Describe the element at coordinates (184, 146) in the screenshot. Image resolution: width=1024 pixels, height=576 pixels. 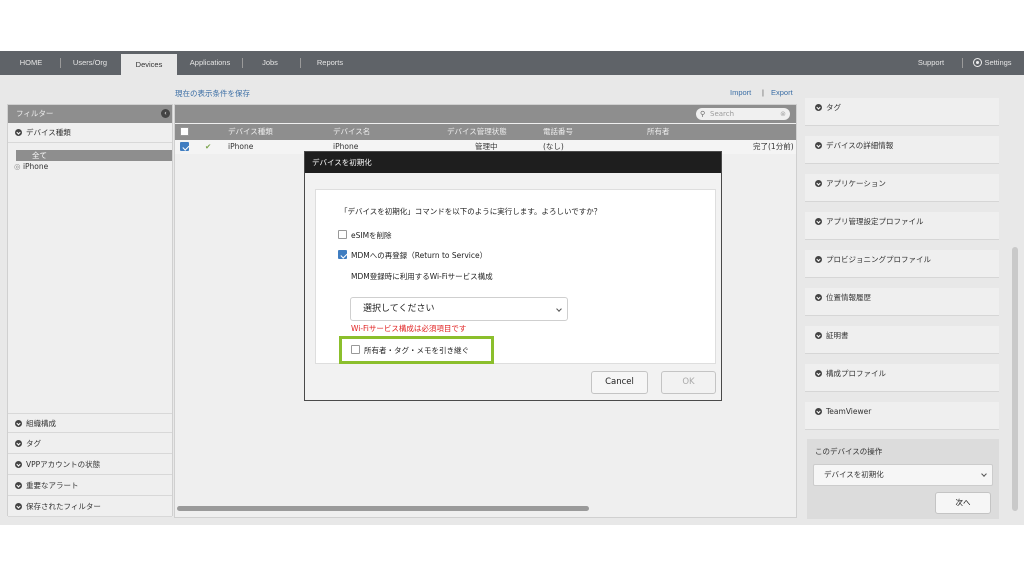
I see `row-checkbox` at that location.